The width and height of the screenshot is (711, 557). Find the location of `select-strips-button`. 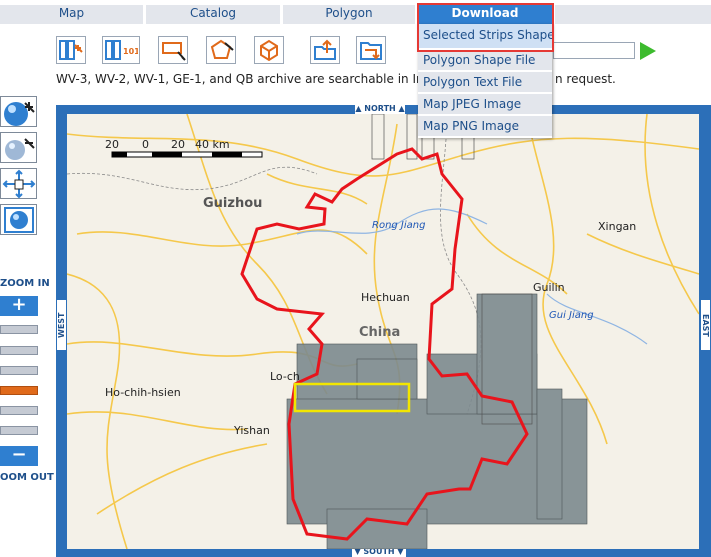

select-strips-button is located at coordinates (71, 50).